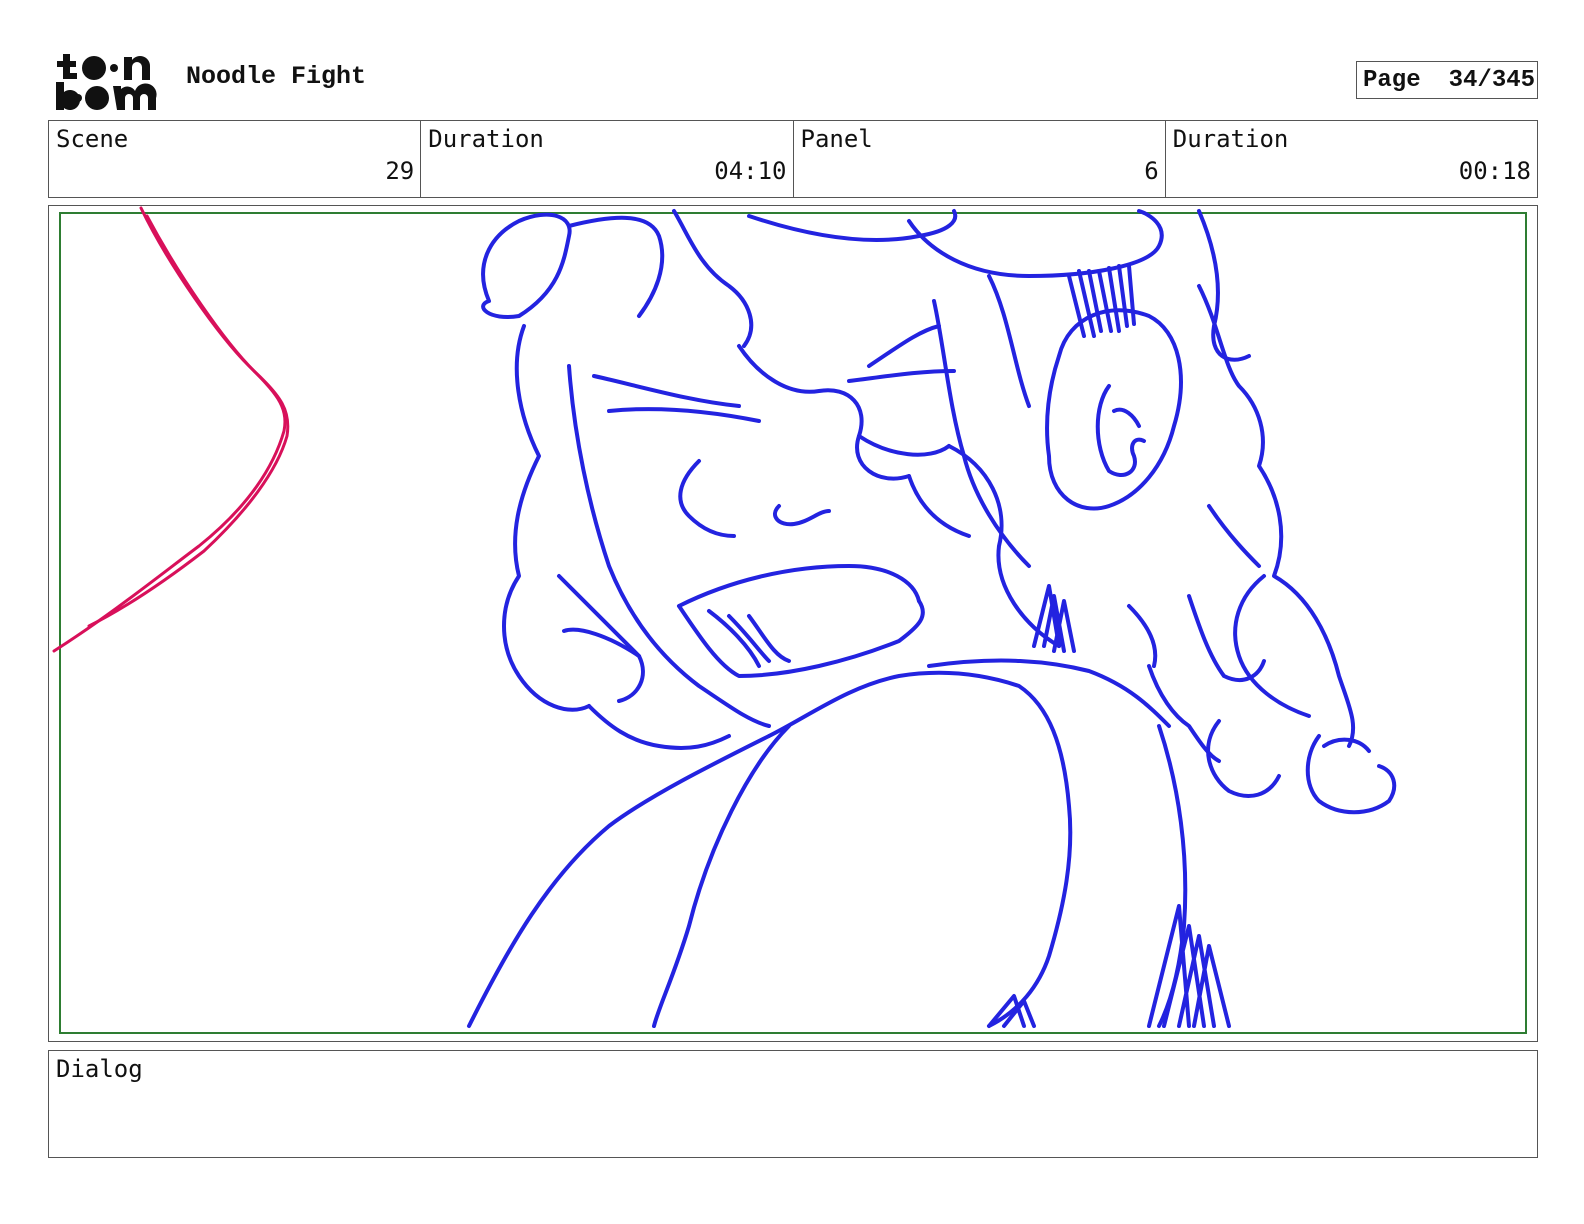 This screenshot has width=1584, height=1224. I want to click on page-number: 34/345, so click(1492, 80).